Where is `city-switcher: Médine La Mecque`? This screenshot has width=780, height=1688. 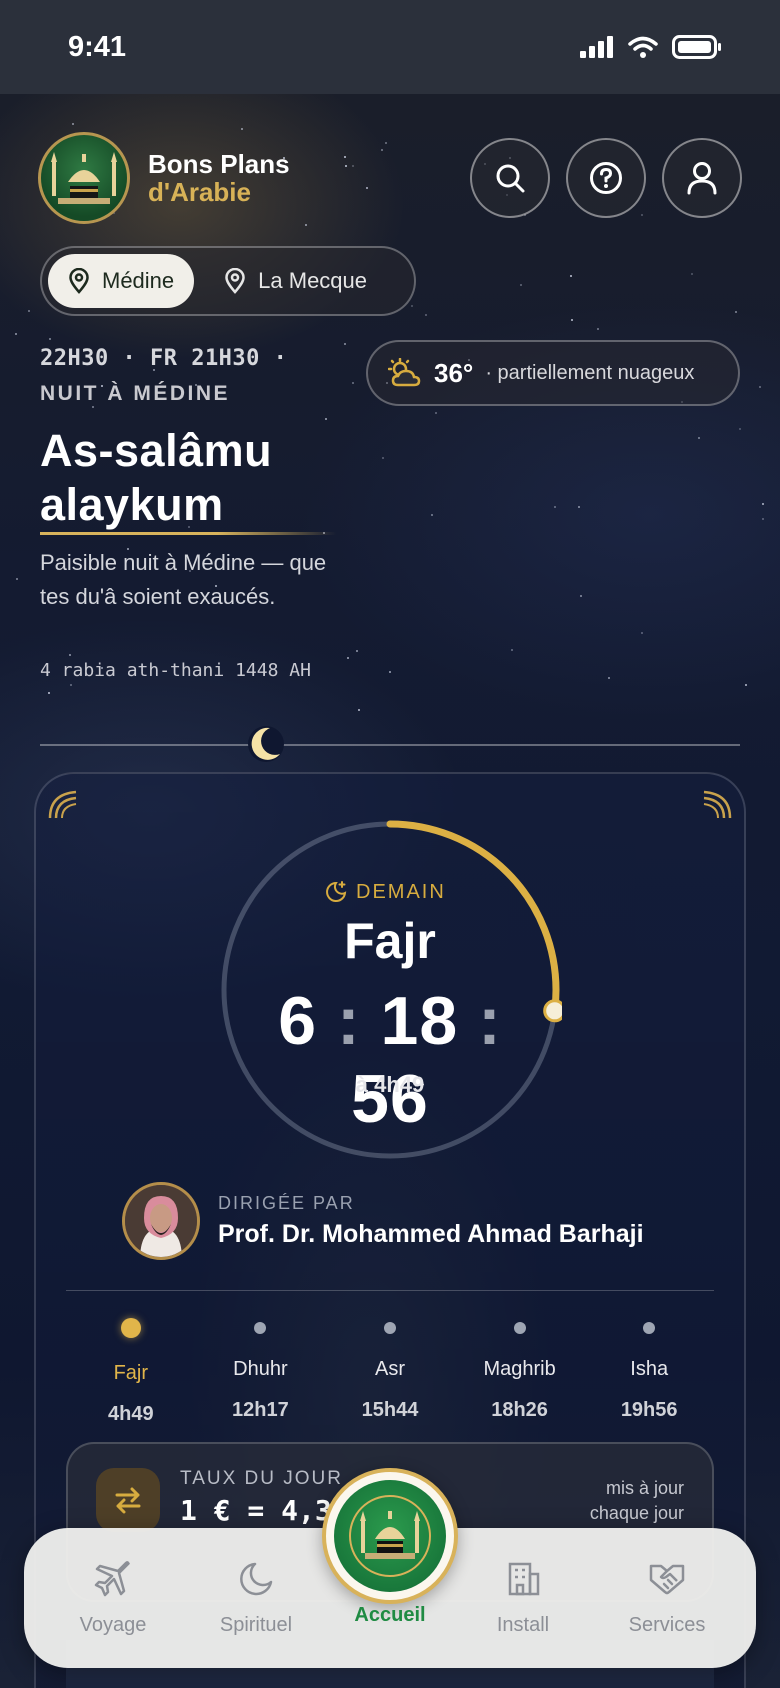 city-switcher: Médine La Mecque is located at coordinates (228, 281).